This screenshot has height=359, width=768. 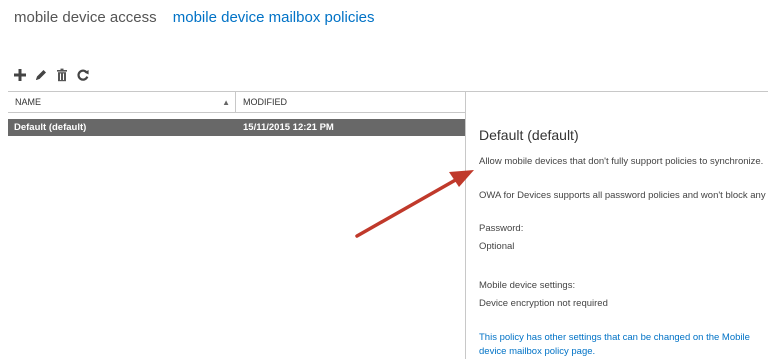 I want to click on column-header-modified: MODIFIED, so click(x=351, y=102).